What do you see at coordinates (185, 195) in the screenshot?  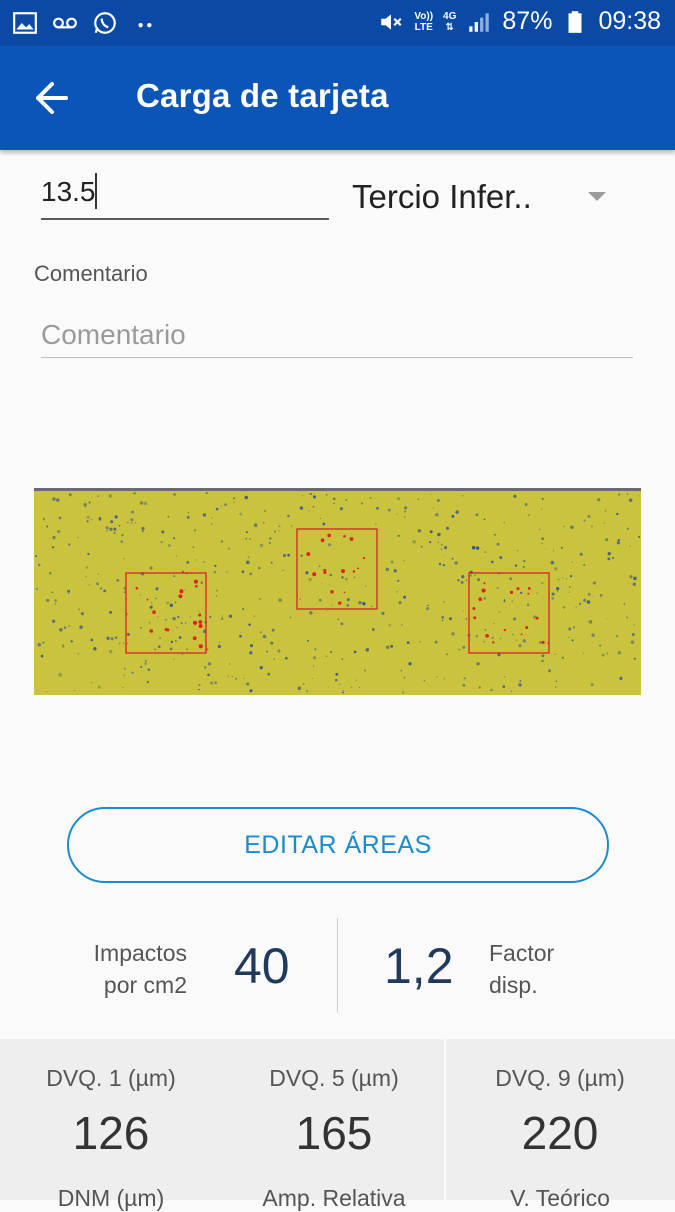 I see `value-field` at bounding box center [185, 195].